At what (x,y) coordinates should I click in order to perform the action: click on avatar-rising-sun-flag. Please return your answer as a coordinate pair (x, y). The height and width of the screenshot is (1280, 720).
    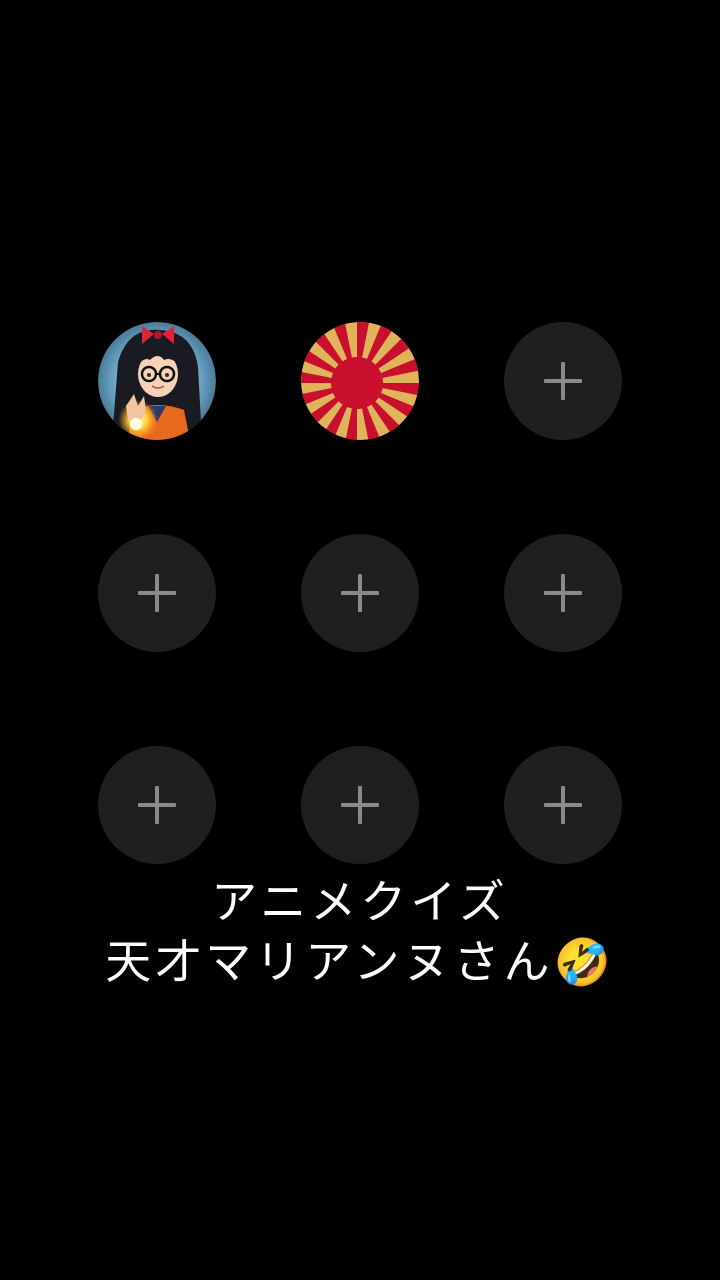
    Looking at the image, I should click on (360, 381).